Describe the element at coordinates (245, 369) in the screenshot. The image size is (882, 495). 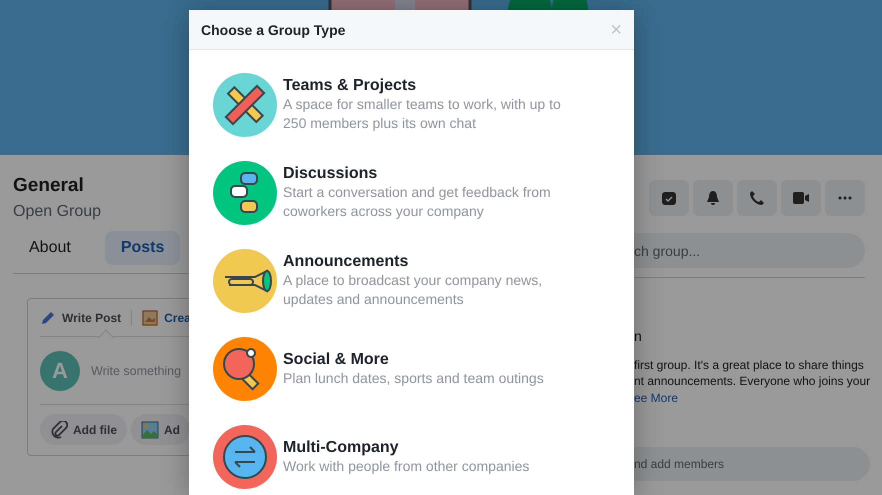
I see `ping-pong-paddle-icon` at that location.